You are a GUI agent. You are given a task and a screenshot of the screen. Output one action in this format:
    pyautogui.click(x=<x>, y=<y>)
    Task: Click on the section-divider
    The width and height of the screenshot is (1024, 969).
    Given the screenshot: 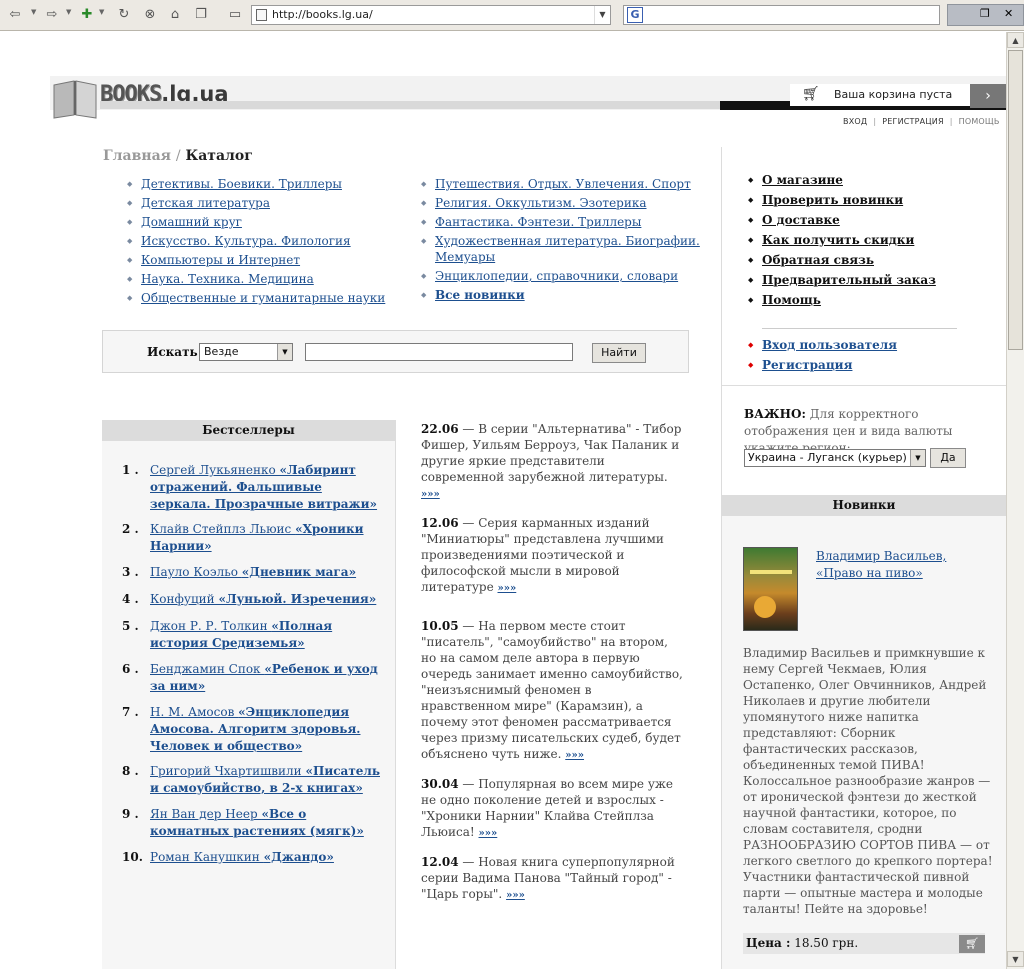 What is the action you would take?
    pyautogui.click(x=864, y=385)
    